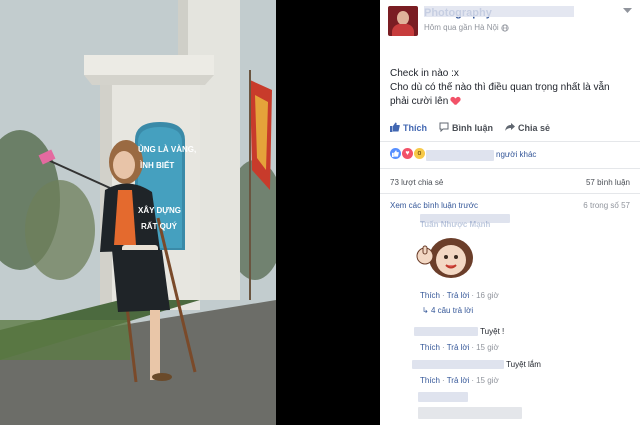 The height and width of the screenshot is (425, 640). I want to click on comment-text-row: Tuyệt !, so click(459, 332).